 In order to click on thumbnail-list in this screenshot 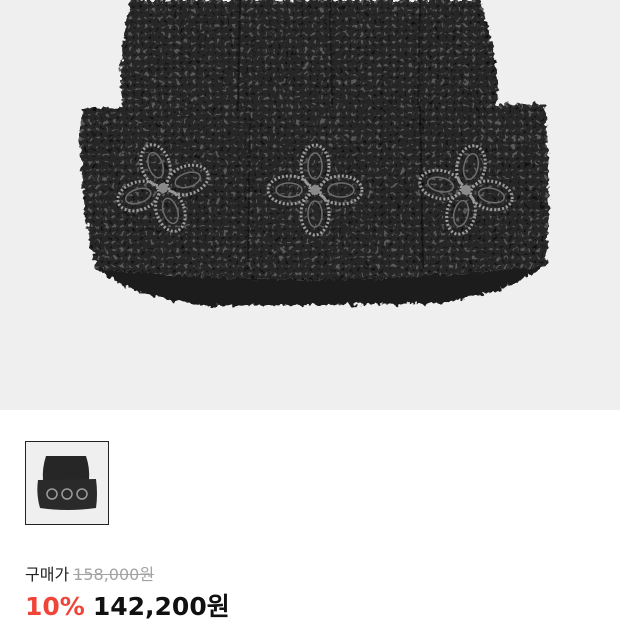, I will do `click(67, 483)`.